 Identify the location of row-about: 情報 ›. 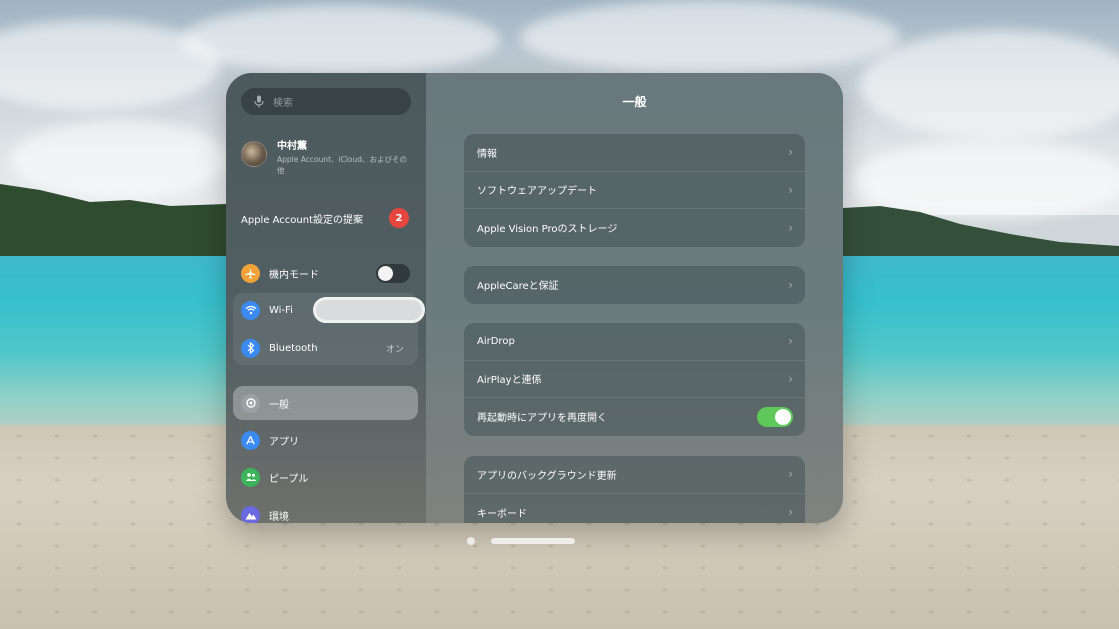
(634, 153).